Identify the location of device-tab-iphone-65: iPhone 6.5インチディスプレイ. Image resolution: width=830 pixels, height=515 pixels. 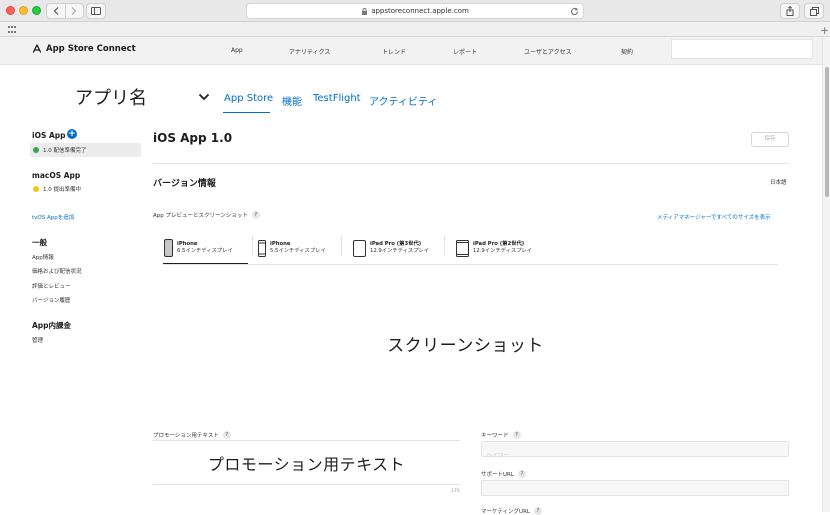
(198, 248).